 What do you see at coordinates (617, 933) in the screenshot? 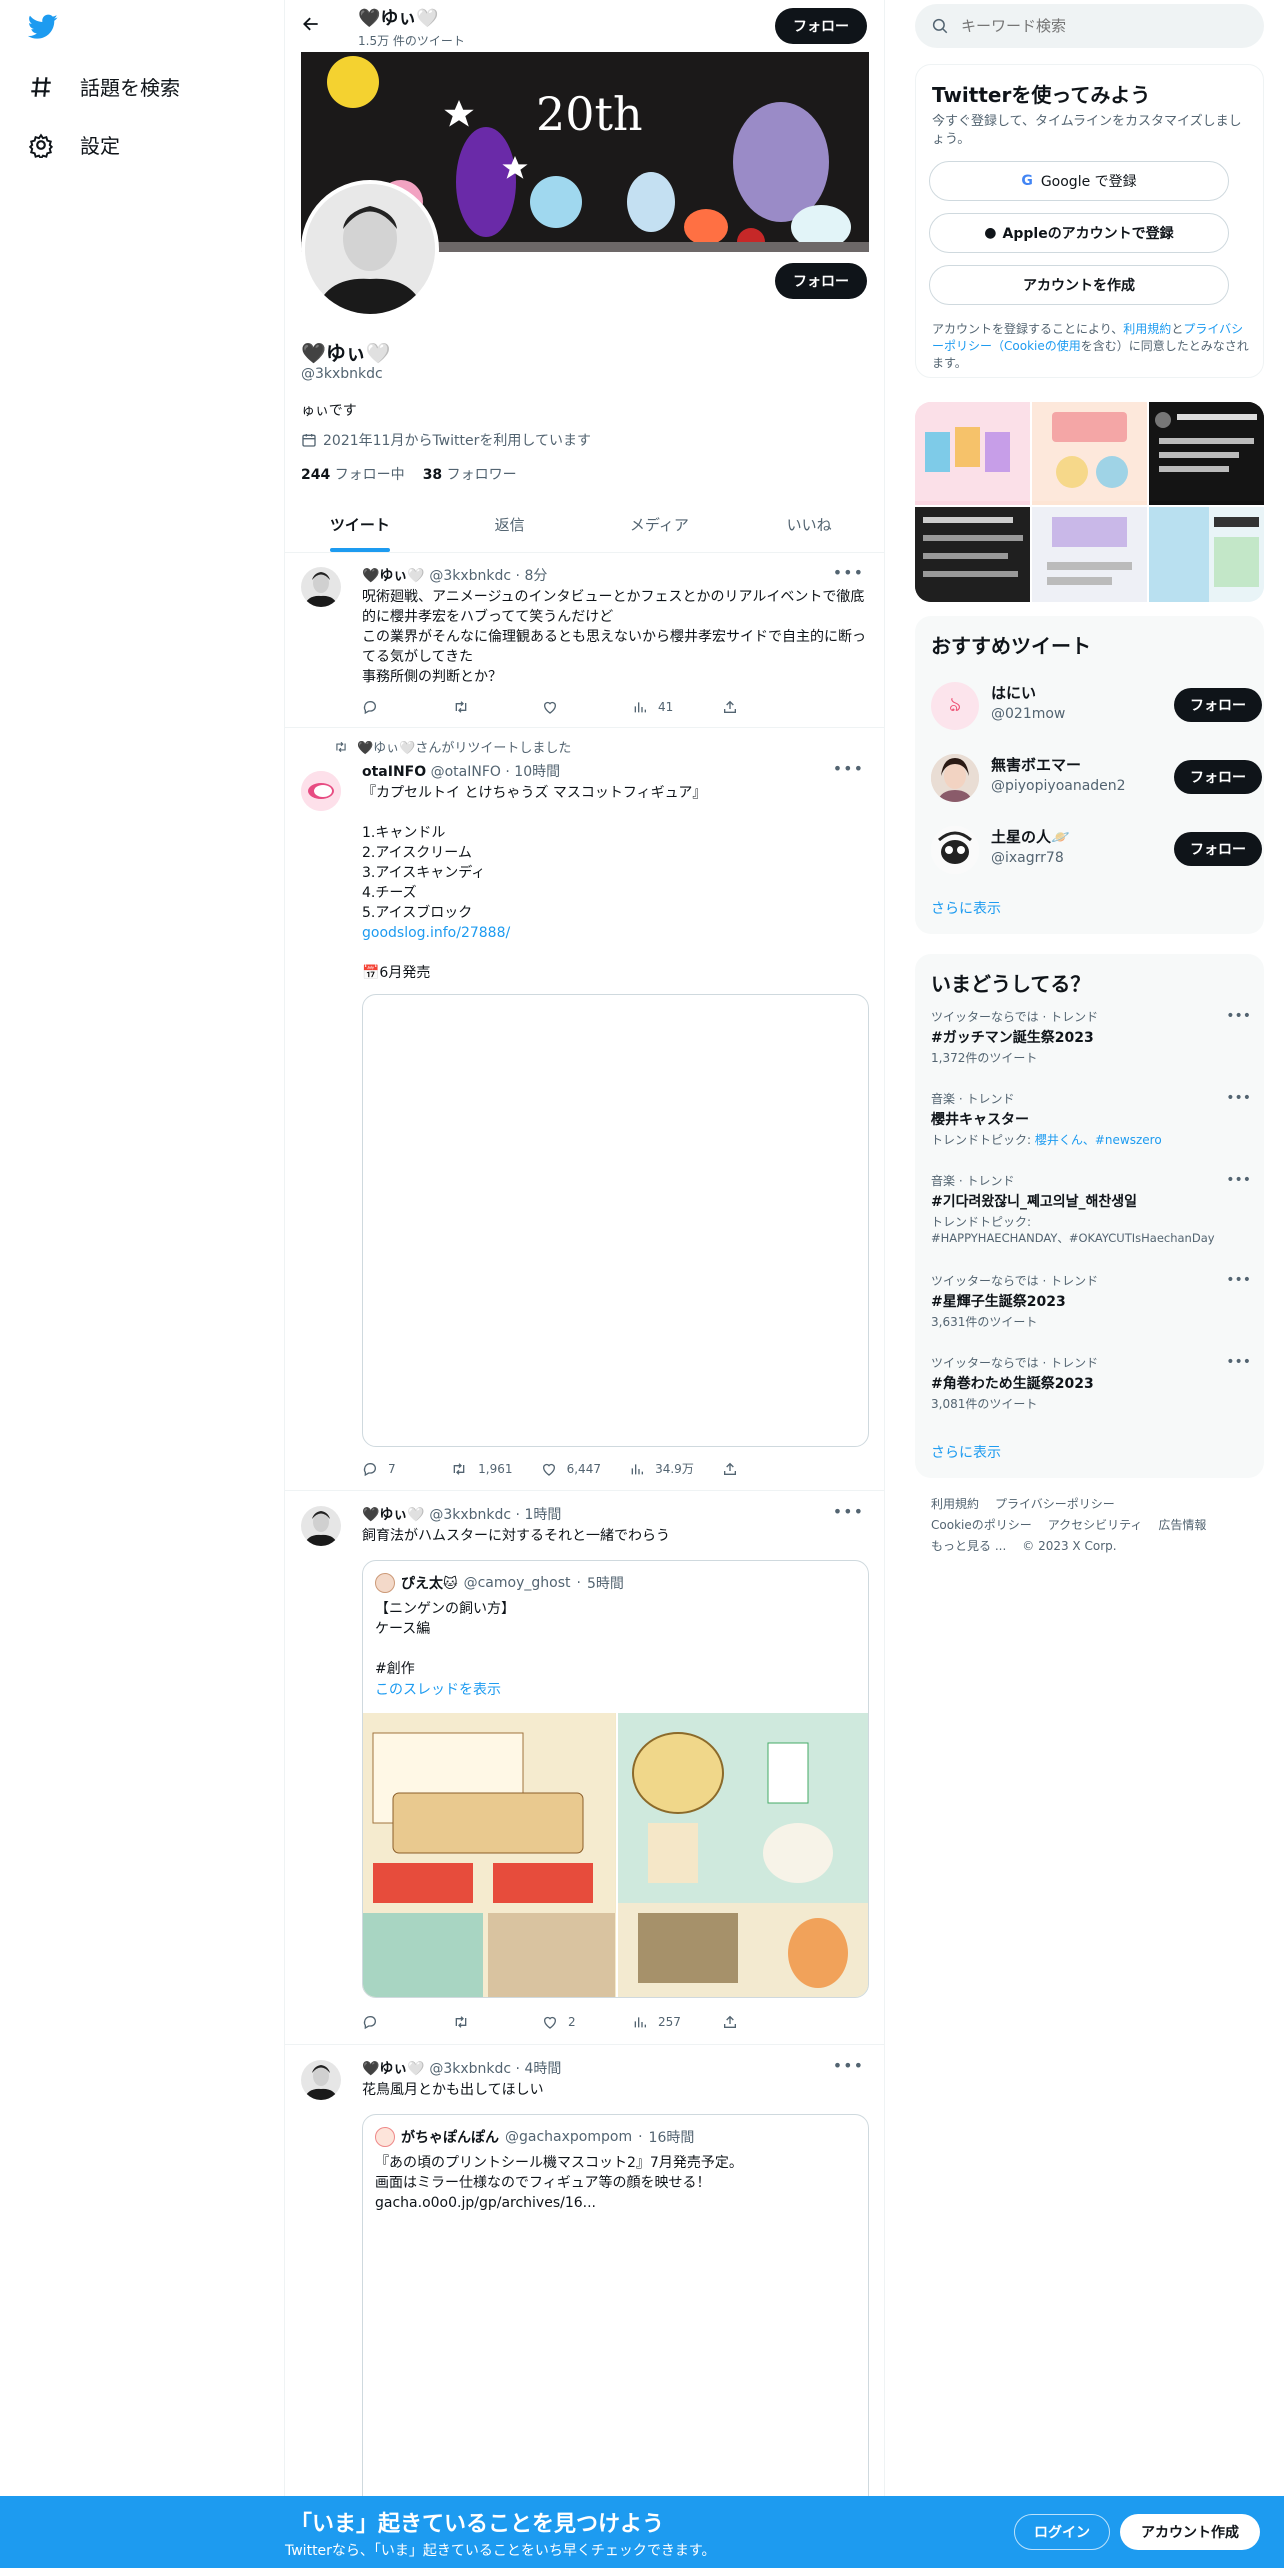
I see `tweet-link: goodslog.info/27888/` at bounding box center [617, 933].